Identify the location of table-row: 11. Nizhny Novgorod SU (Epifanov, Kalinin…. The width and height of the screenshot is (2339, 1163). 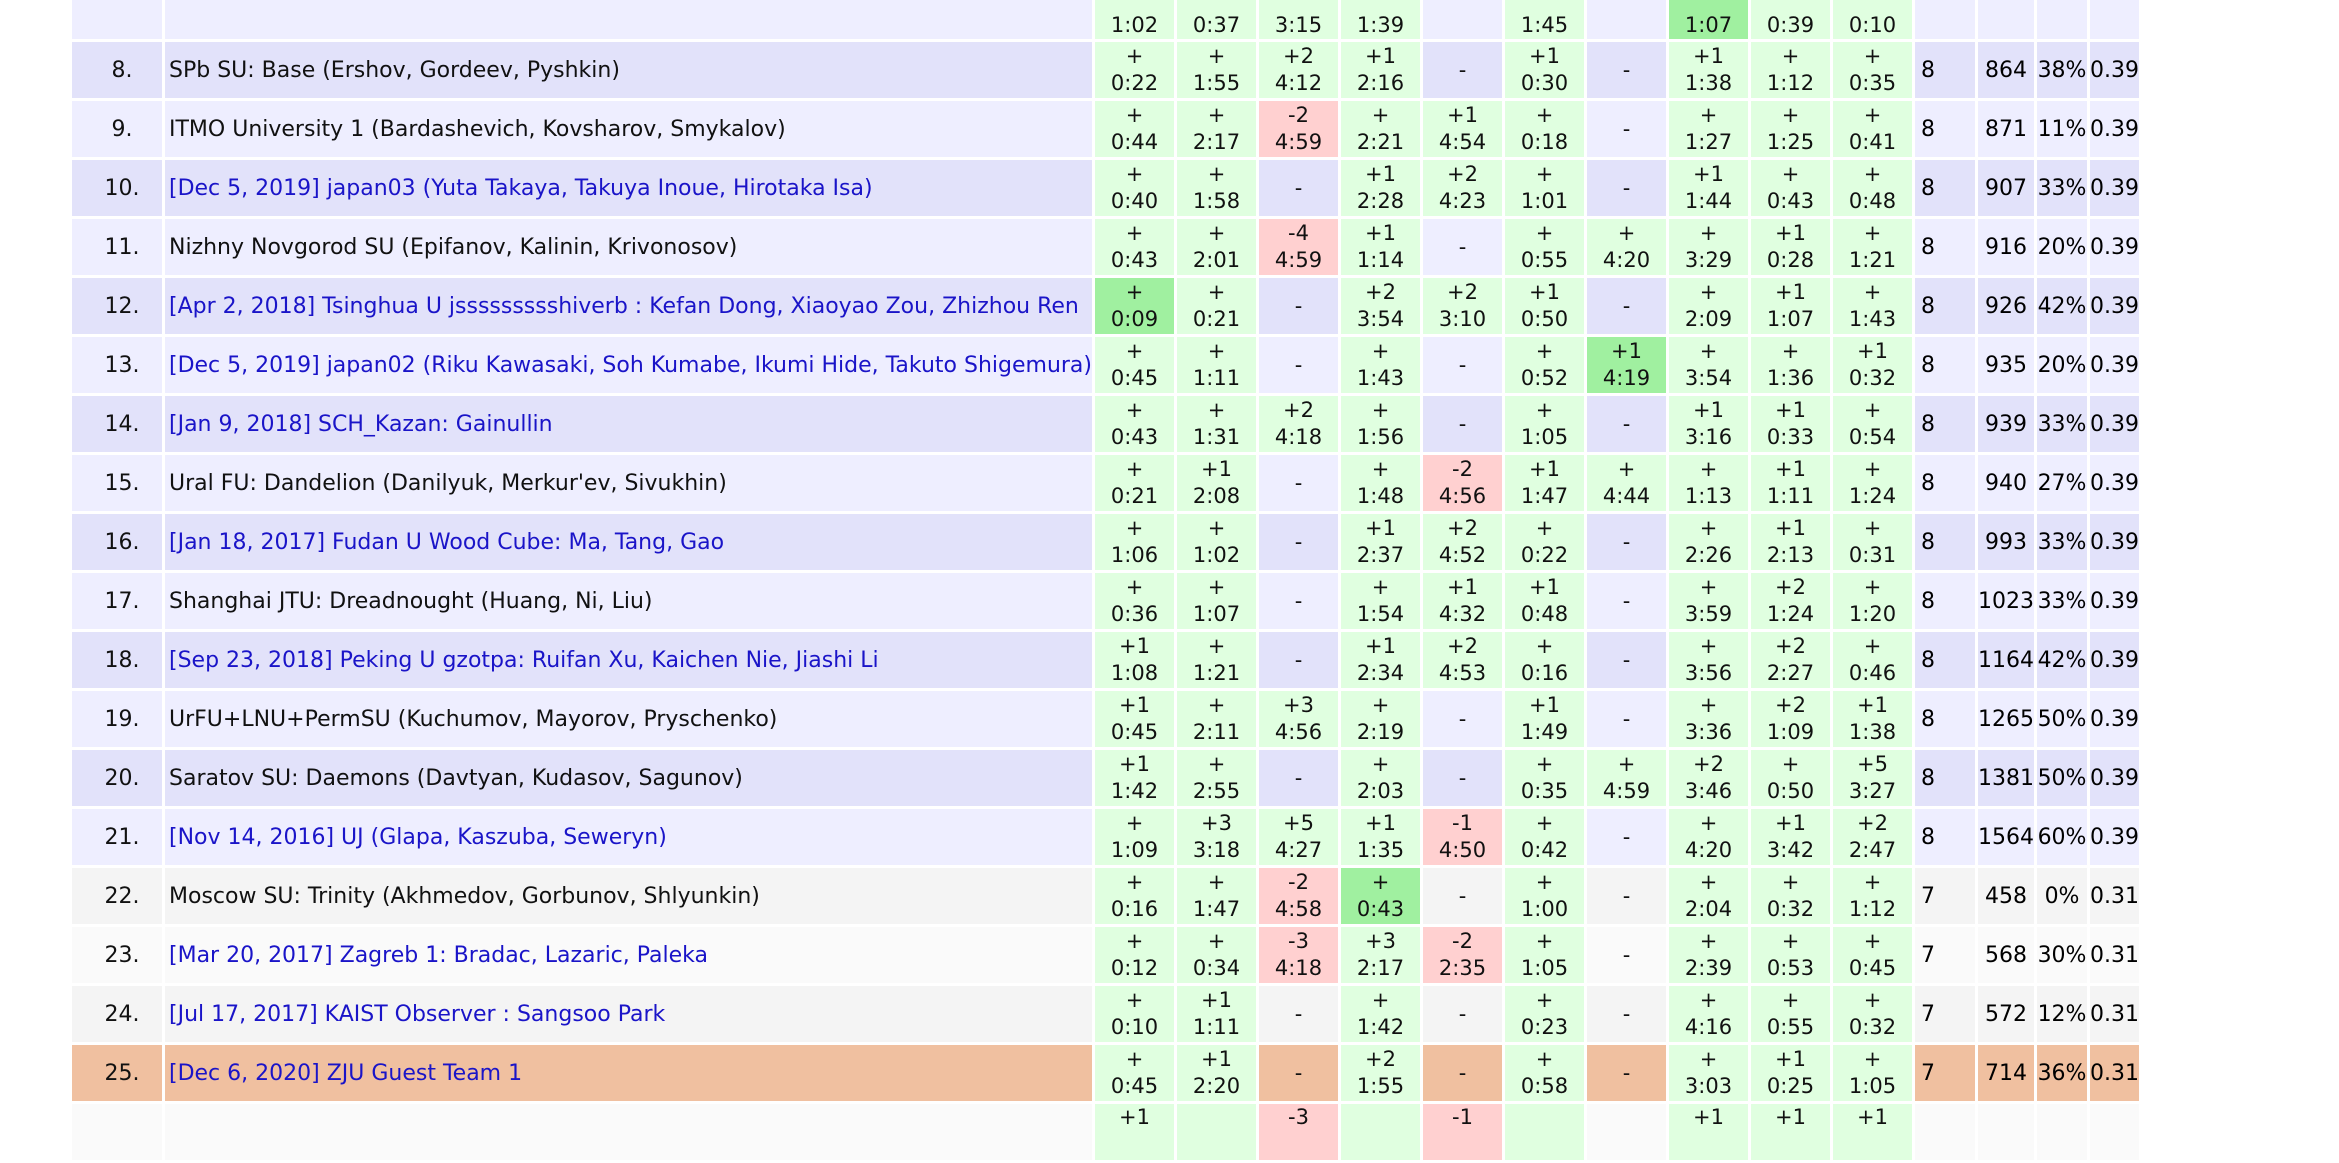
(1105, 247).